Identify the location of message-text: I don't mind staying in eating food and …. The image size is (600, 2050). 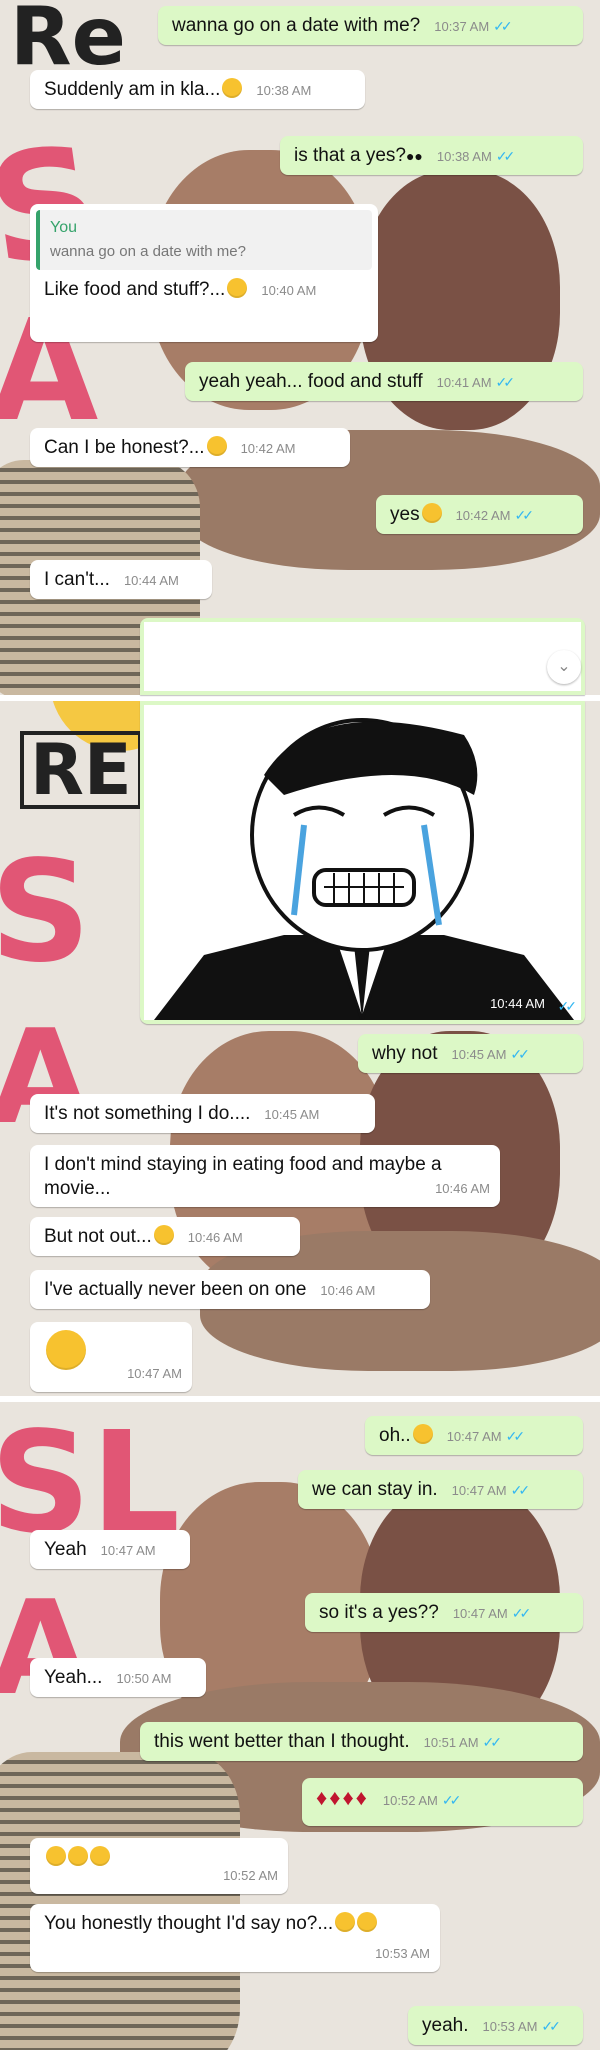
(243, 1176).